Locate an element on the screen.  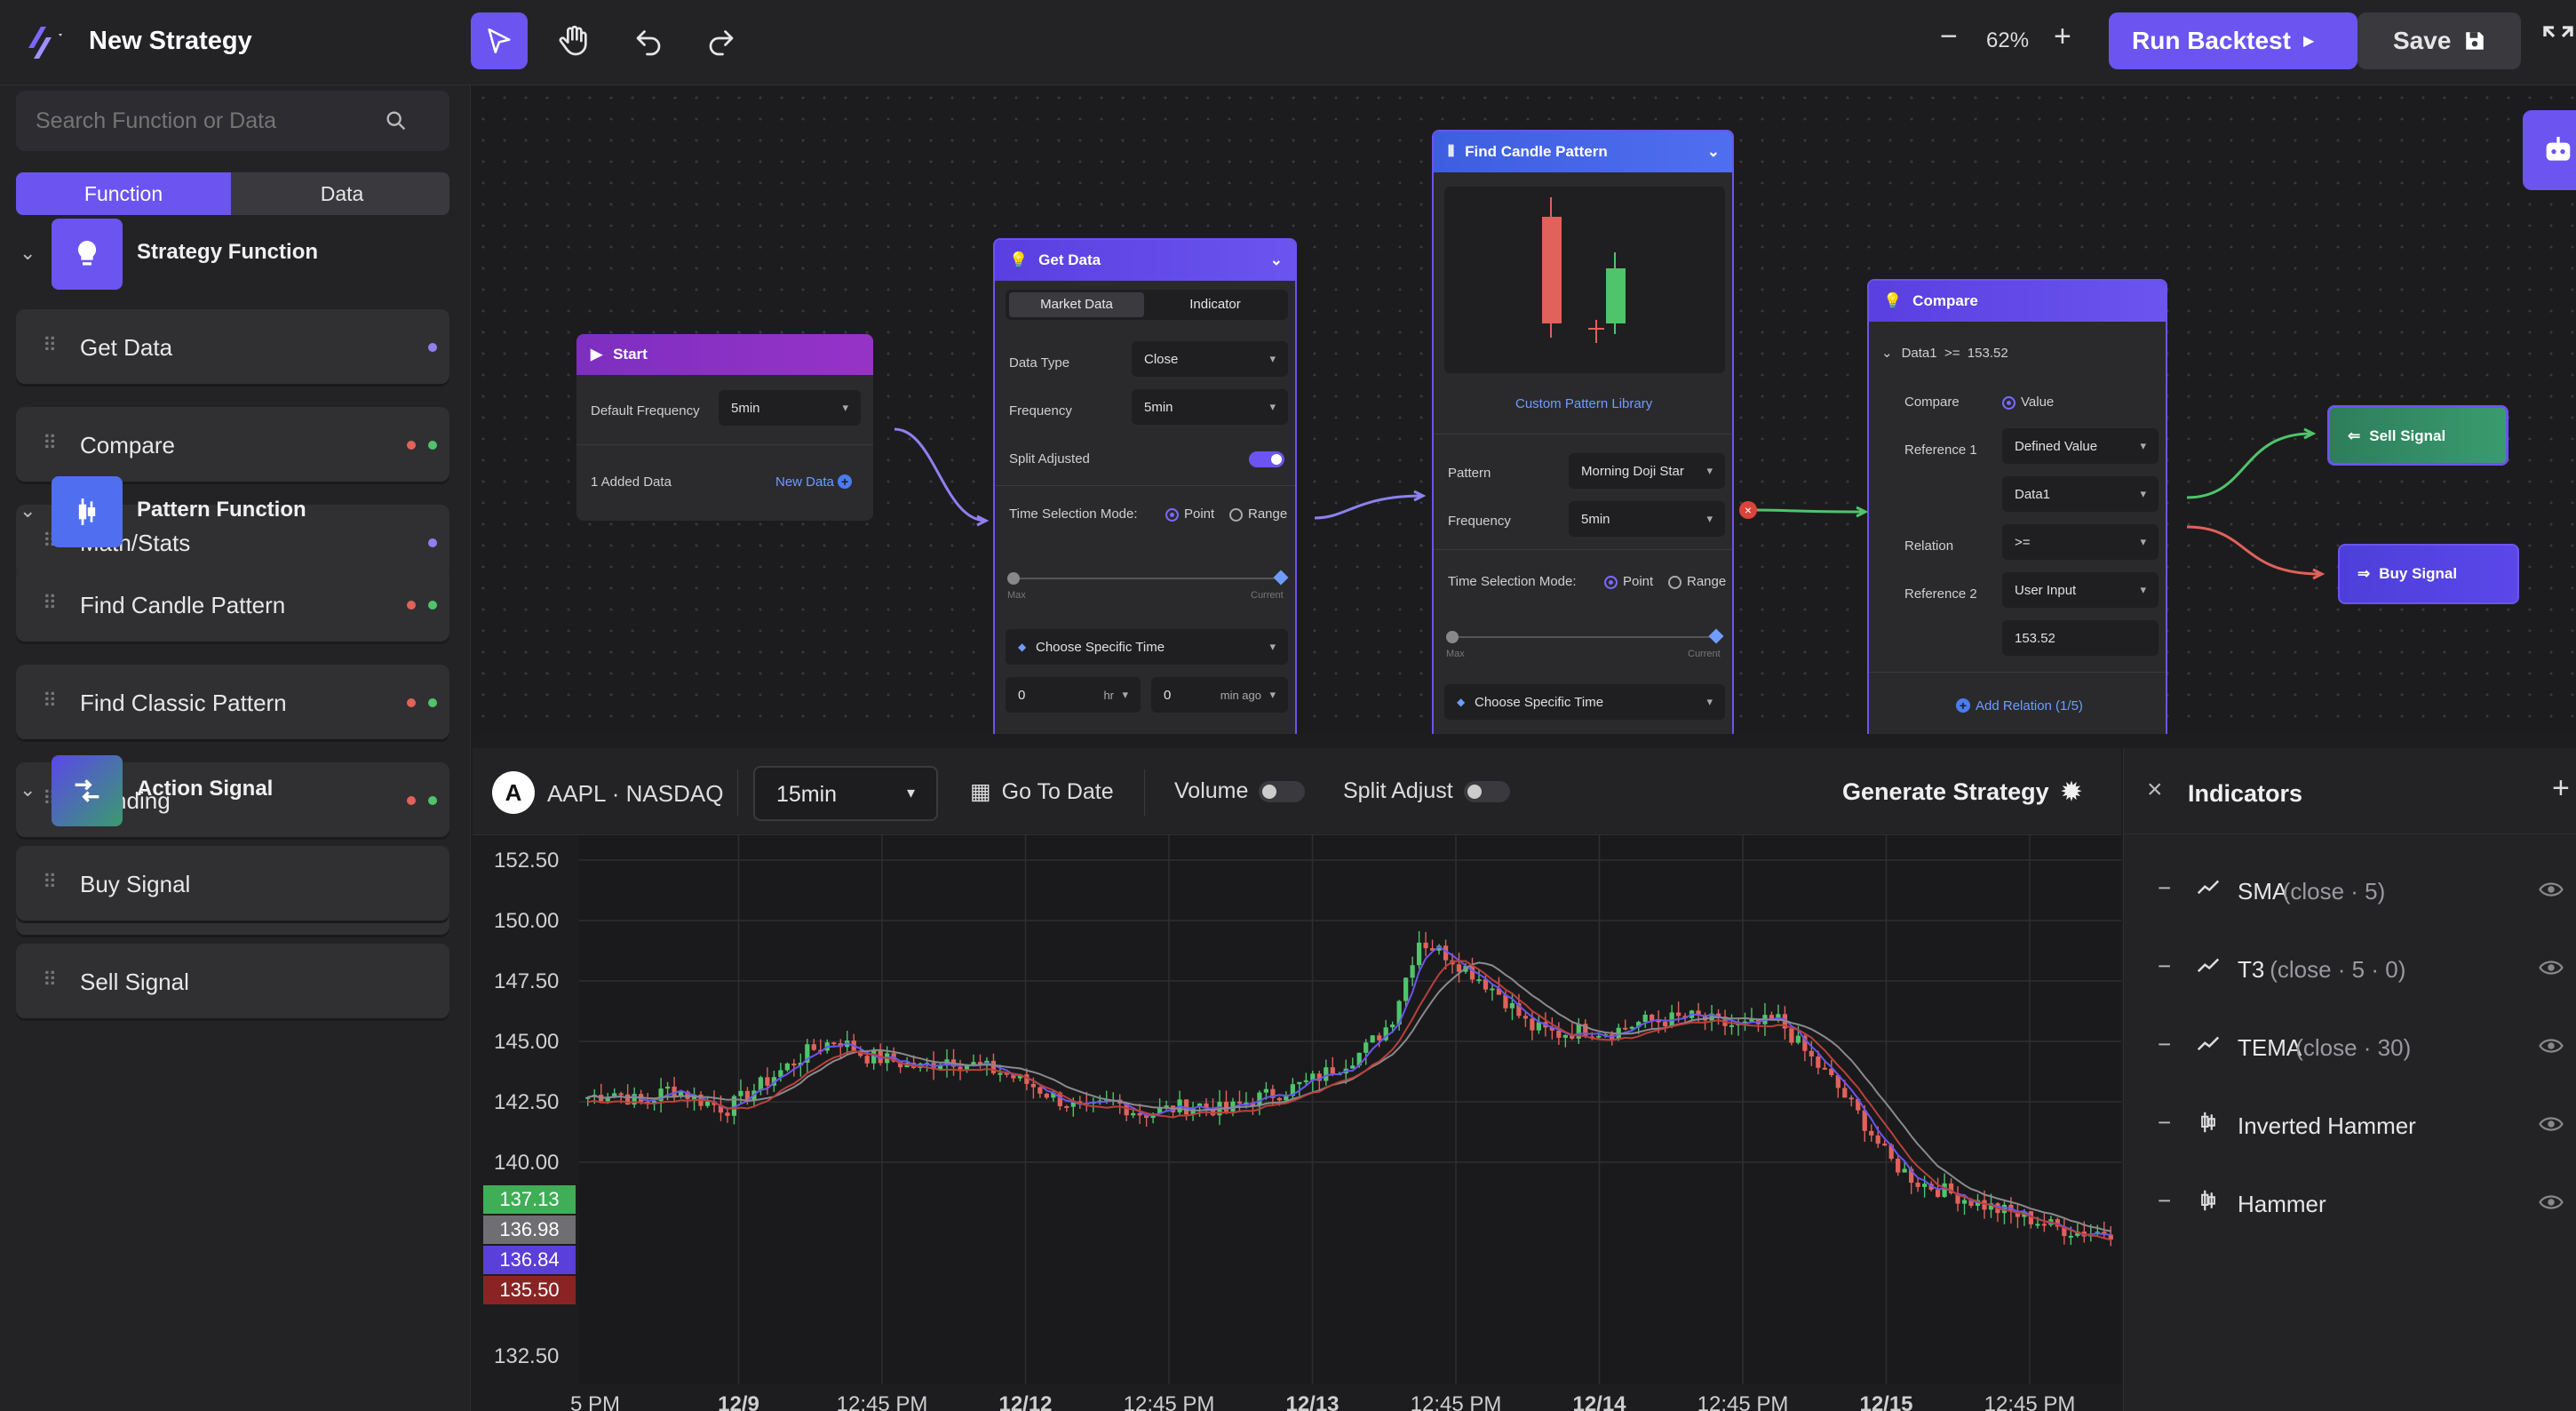
indicator-row: − SMA (close · 5) is located at coordinates (2350, 890).